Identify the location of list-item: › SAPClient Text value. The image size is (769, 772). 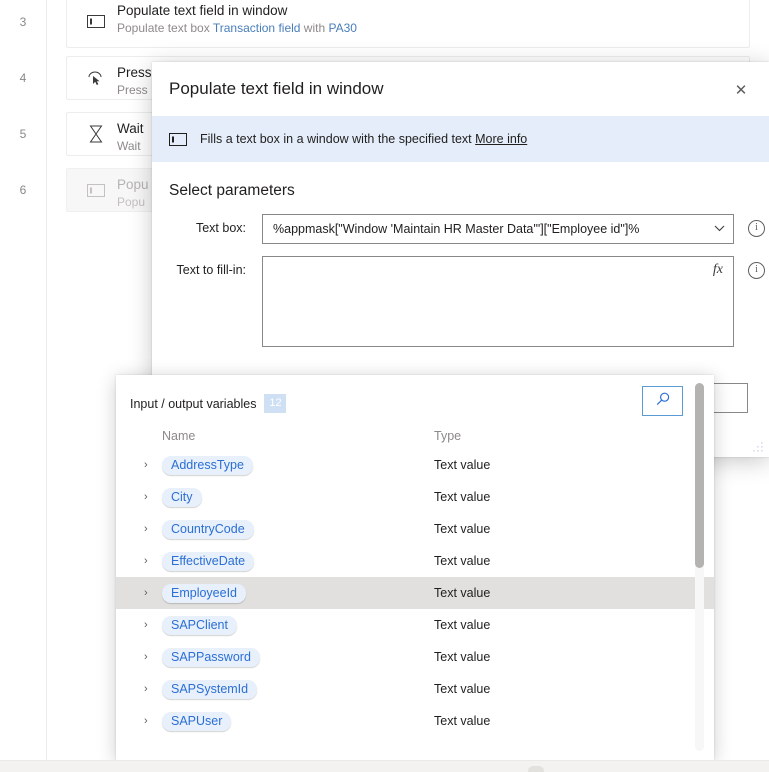
(415, 625).